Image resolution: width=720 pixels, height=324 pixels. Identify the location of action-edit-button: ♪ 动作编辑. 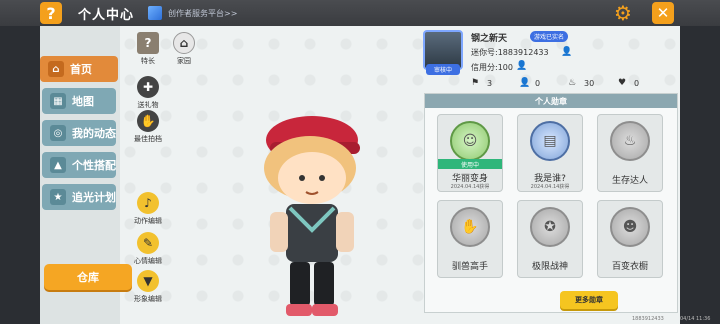
(148, 209).